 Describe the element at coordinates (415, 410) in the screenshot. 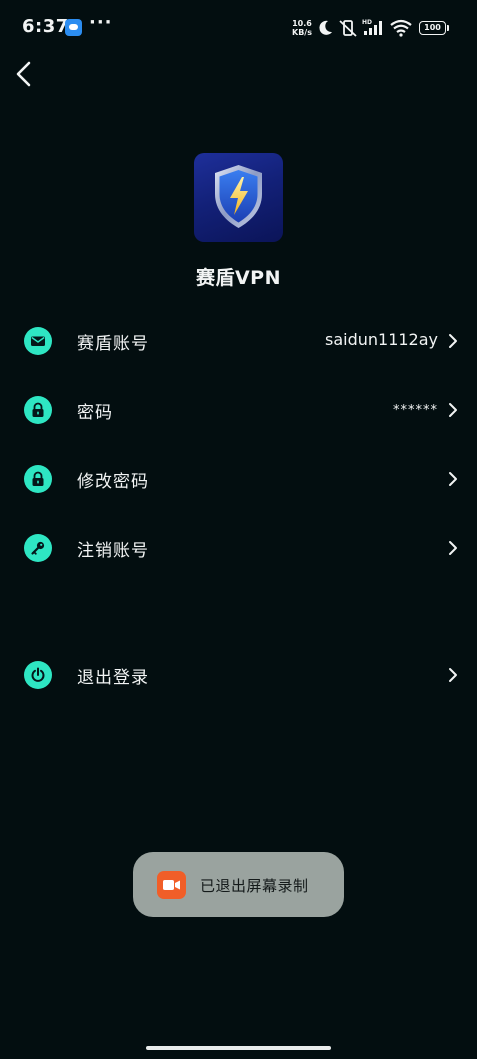

I see `password-masked-value: ******` at that location.